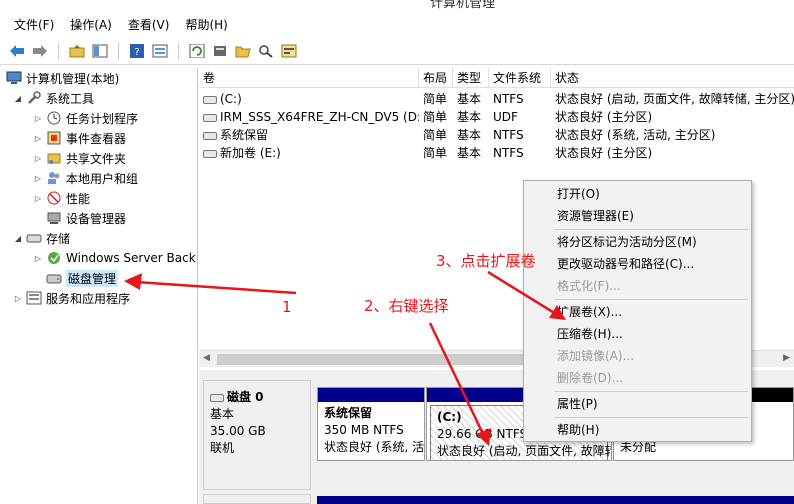 Image resolution: width=794 pixels, height=504 pixels. What do you see at coordinates (371, 424) in the screenshot?
I see `partition-system-reserved: 系统保留 350 MB NTFS 状态良好 (系统, 活` at bounding box center [371, 424].